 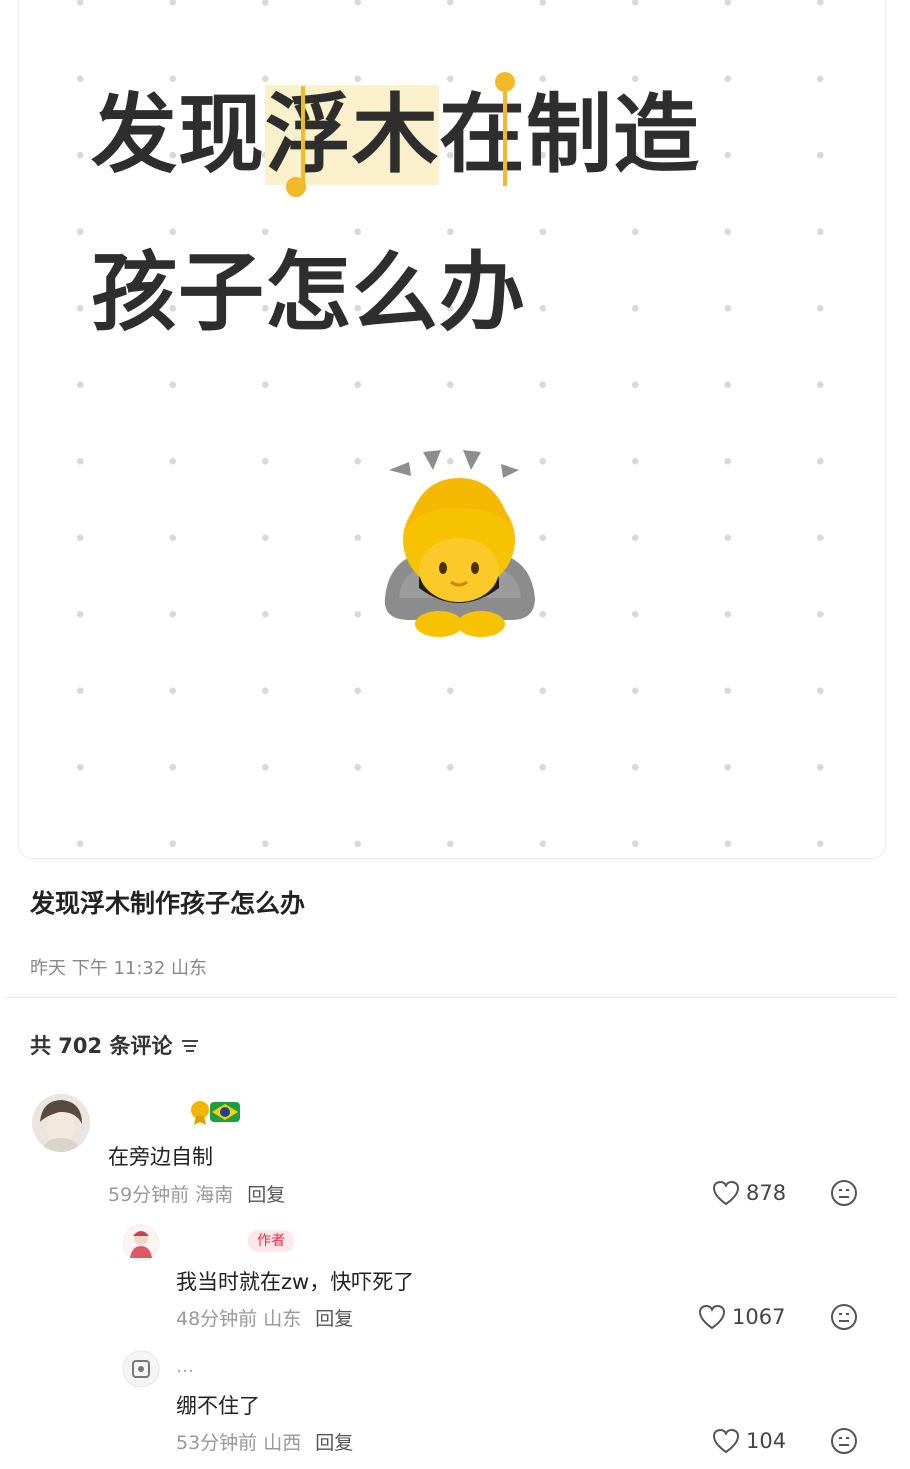 I want to click on medal-icon, so click(x=200, y=1113).